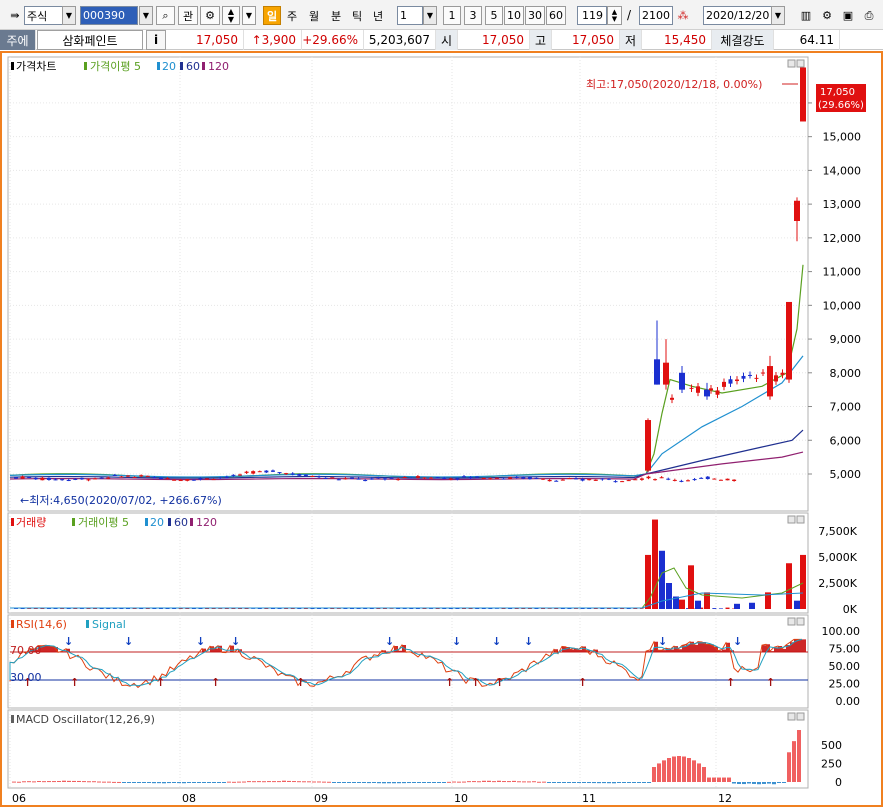 Image resolution: width=883 pixels, height=807 pixels. I want to click on low-label: 저, so click(631, 40).